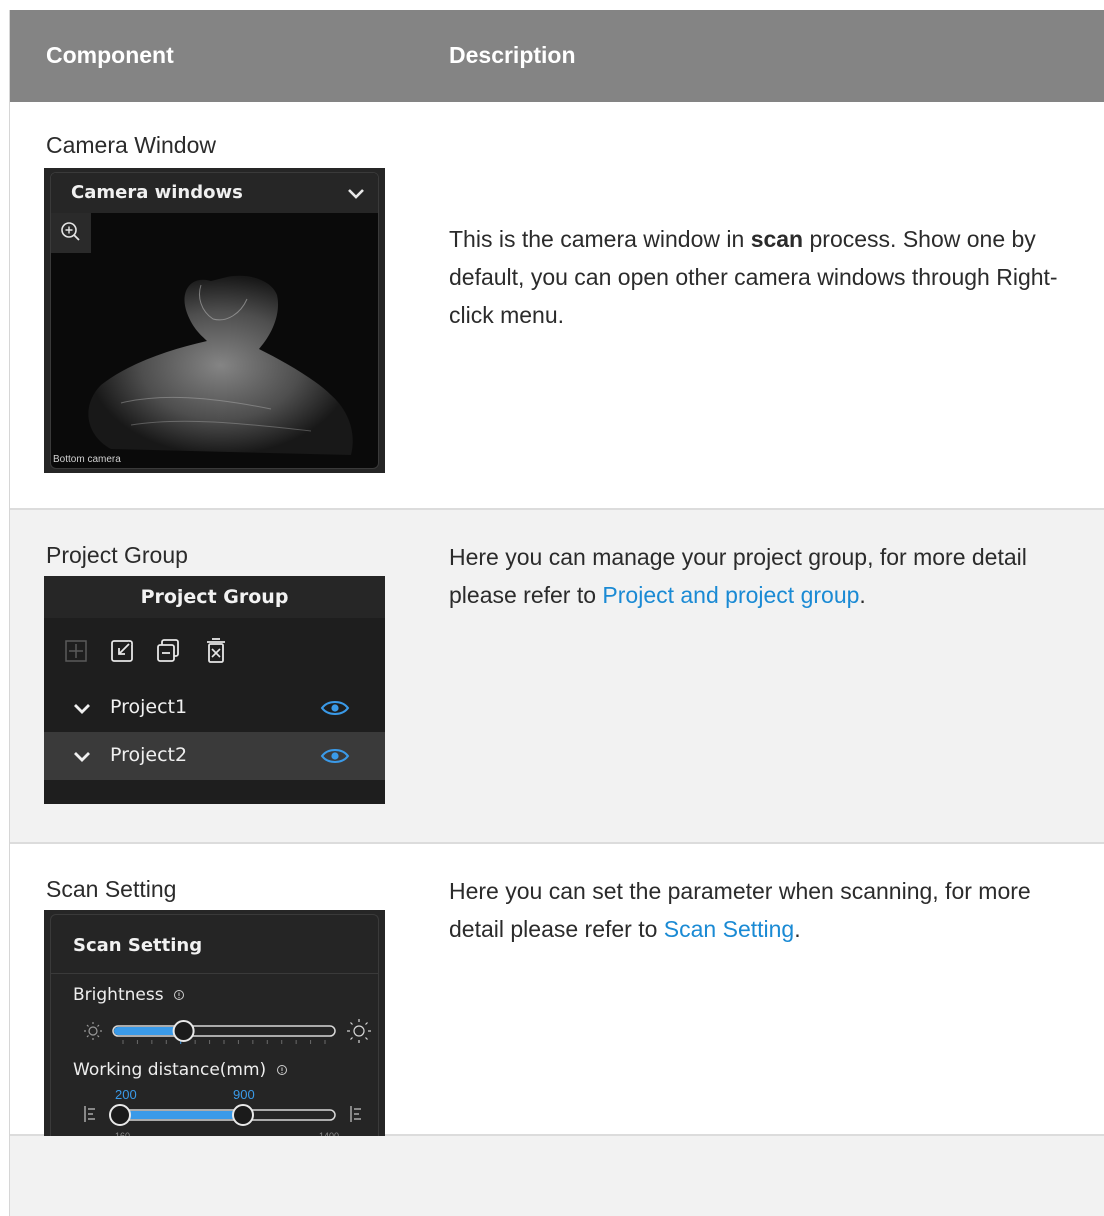 The height and width of the screenshot is (1216, 1104). What do you see at coordinates (214, 756) in the screenshot?
I see `project-list-item-selected: Project2` at bounding box center [214, 756].